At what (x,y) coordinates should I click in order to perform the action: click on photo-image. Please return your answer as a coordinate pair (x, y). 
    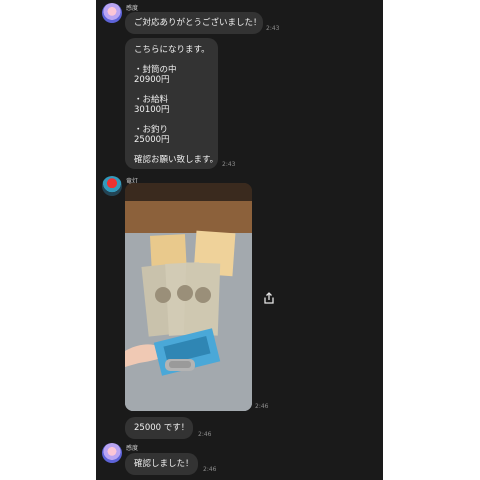
    Looking at the image, I should click on (188, 297).